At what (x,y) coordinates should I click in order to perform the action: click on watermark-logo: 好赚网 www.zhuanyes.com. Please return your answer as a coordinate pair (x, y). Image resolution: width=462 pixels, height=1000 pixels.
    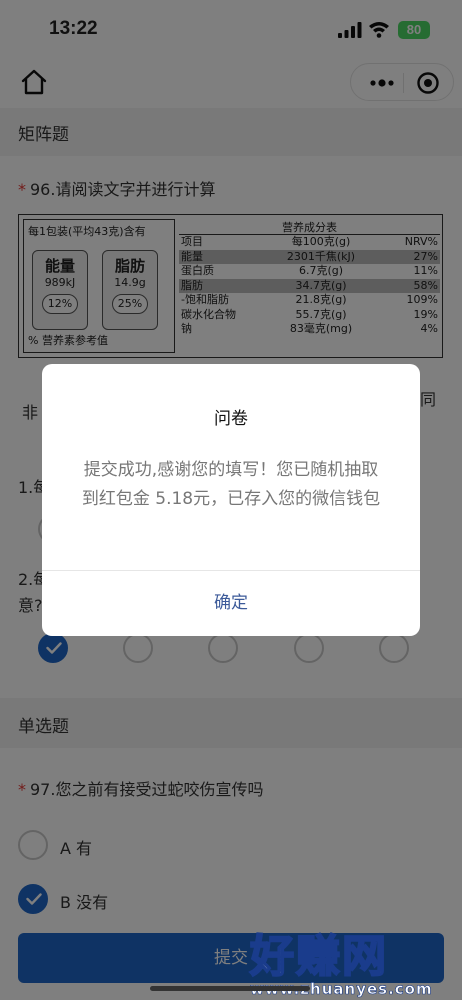
    Looking at the image, I should click on (349, 959).